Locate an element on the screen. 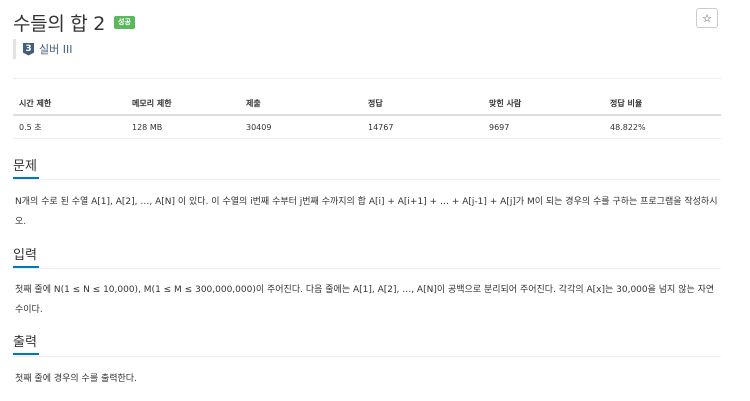 This screenshot has height=401, width=750. title-row: 수들의 합 2 성공 is located at coordinates (74, 22).